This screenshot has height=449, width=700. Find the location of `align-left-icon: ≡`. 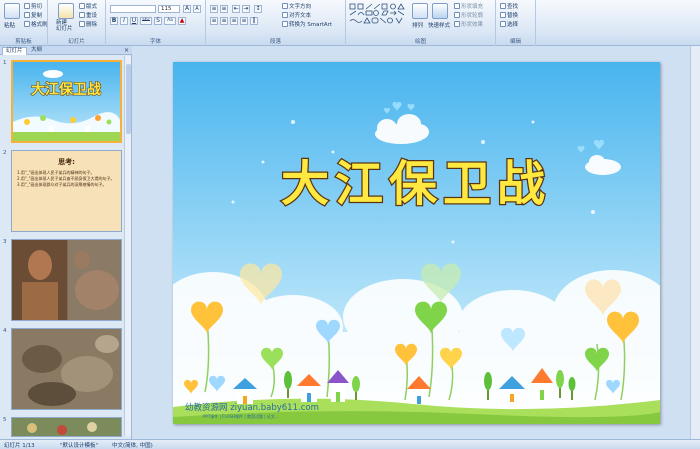

align-left-icon: ≡ is located at coordinates (214, 20).